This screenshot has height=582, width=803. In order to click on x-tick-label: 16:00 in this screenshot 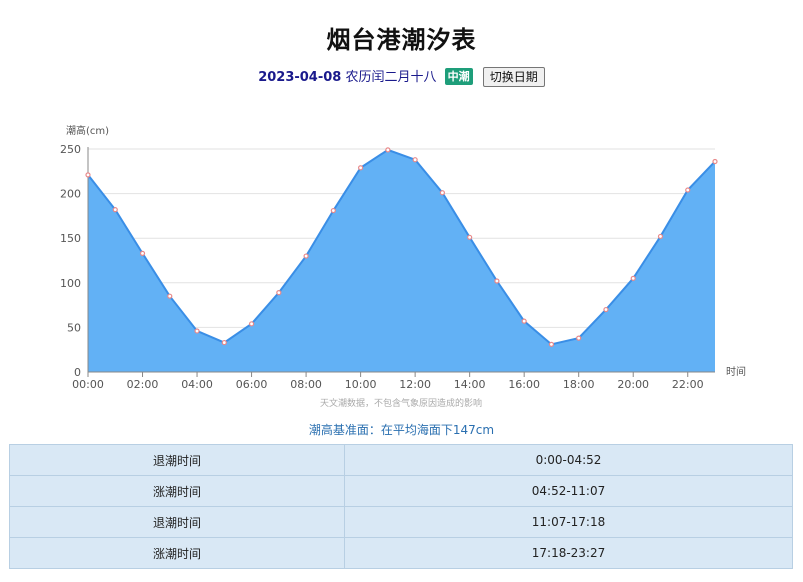, I will do `click(524, 384)`.